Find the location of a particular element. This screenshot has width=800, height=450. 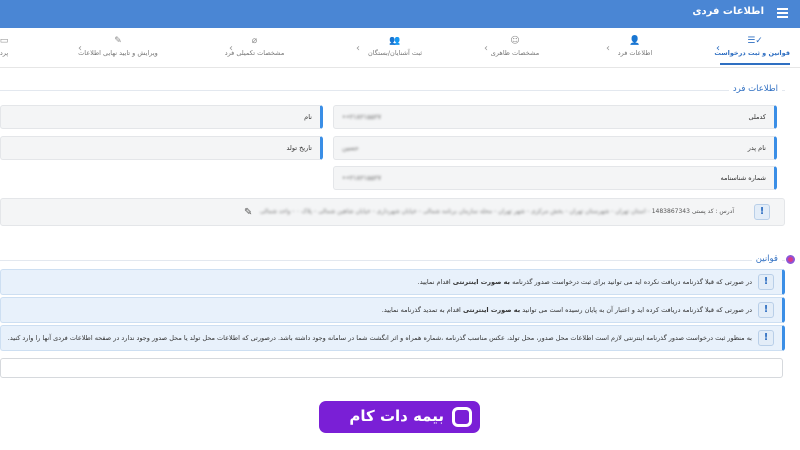

floating-widget-icon is located at coordinates (790, 259).